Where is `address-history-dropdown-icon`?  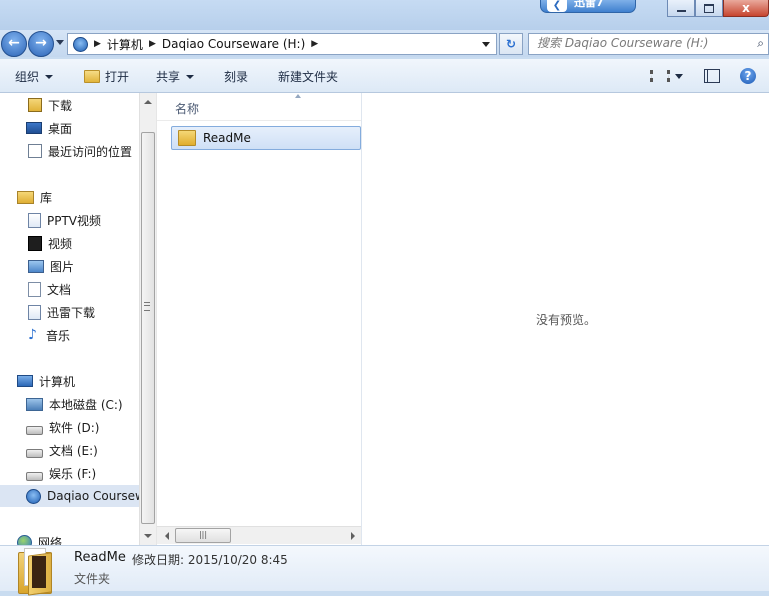 address-history-dropdown-icon is located at coordinates (486, 44).